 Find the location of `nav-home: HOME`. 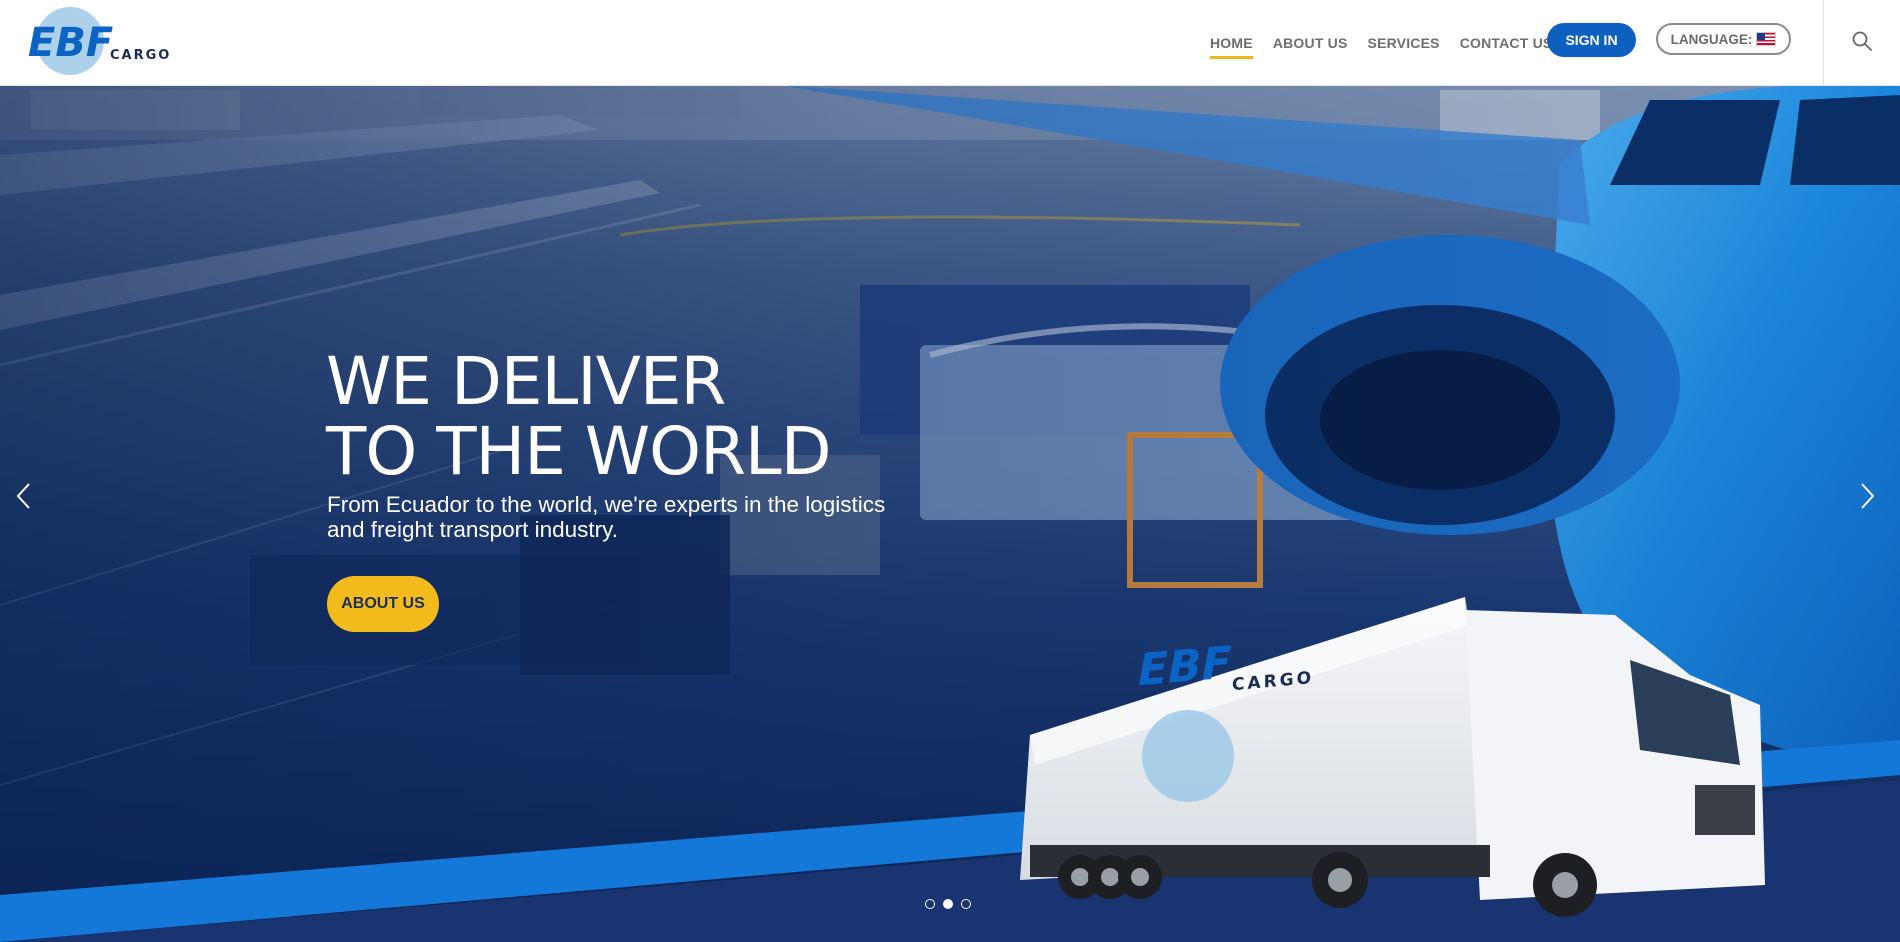

nav-home: HOME is located at coordinates (1231, 43).